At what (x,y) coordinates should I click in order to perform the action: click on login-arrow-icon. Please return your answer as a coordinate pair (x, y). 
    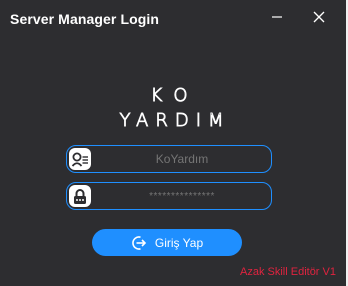
    Looking at the image, I should click on (139, 243).